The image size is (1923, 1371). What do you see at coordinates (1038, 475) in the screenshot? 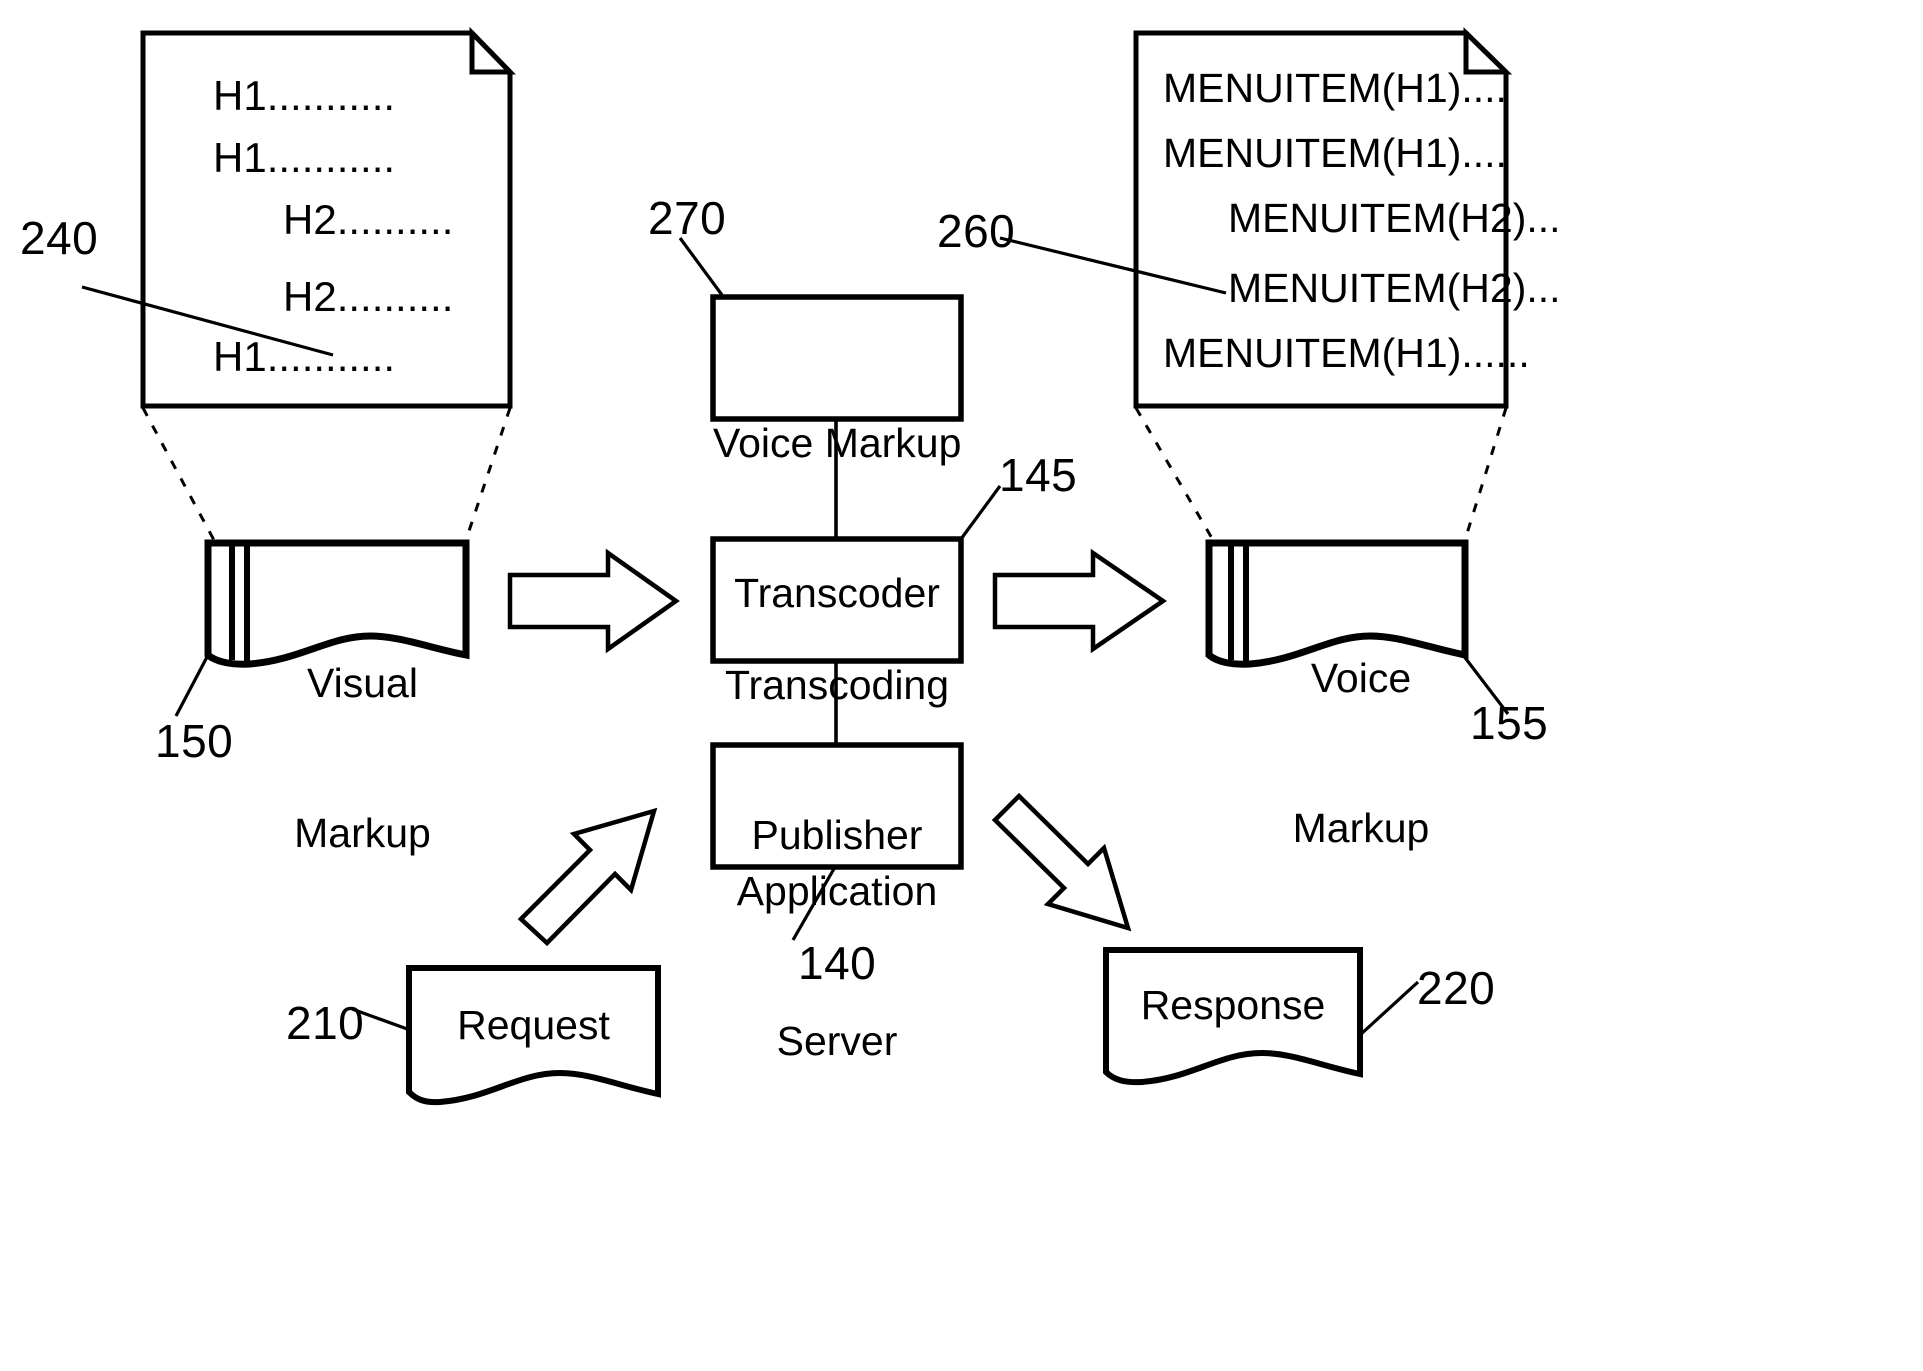
I see `reference-number-145: 145` at bounding box center [1038, 475].